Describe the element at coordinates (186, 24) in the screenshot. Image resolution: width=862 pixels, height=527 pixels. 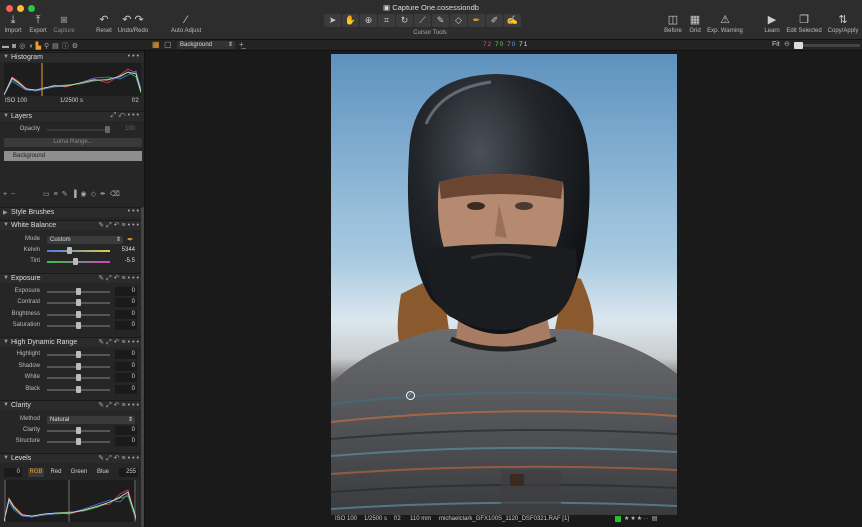
I see `auto-adjust-button: ⁄ Auto Adjust` at that location.